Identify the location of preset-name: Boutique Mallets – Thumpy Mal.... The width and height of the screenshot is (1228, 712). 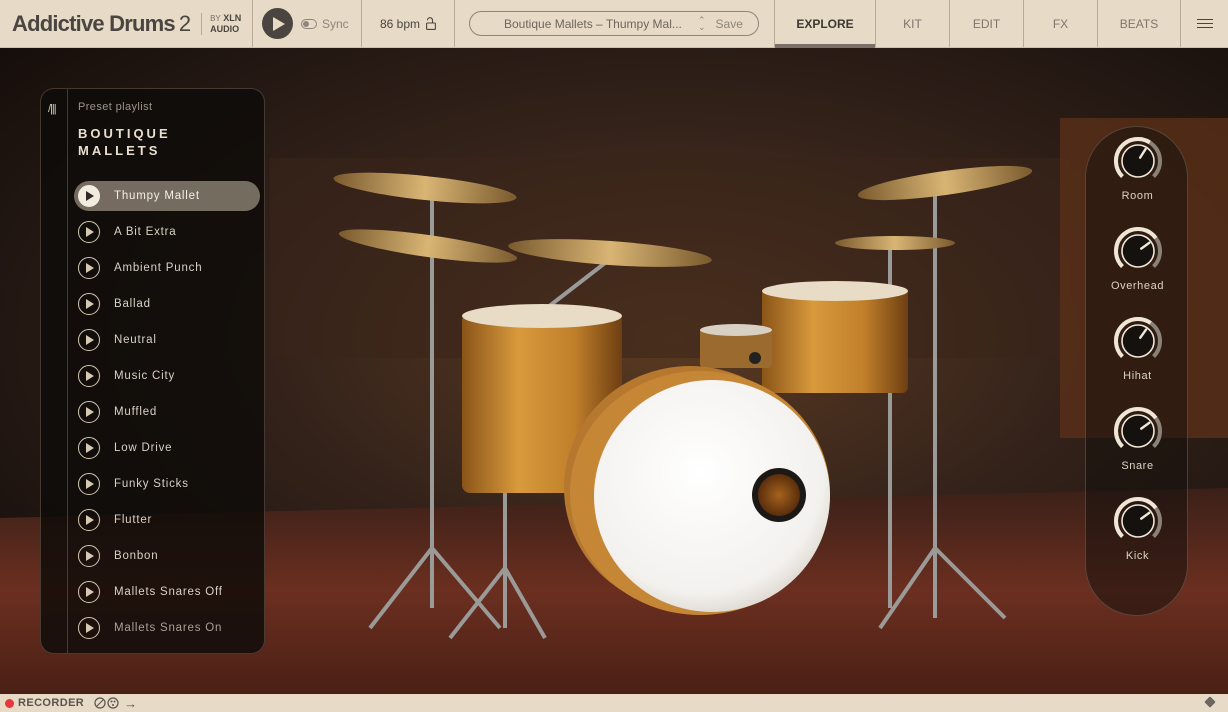
(593, 23).